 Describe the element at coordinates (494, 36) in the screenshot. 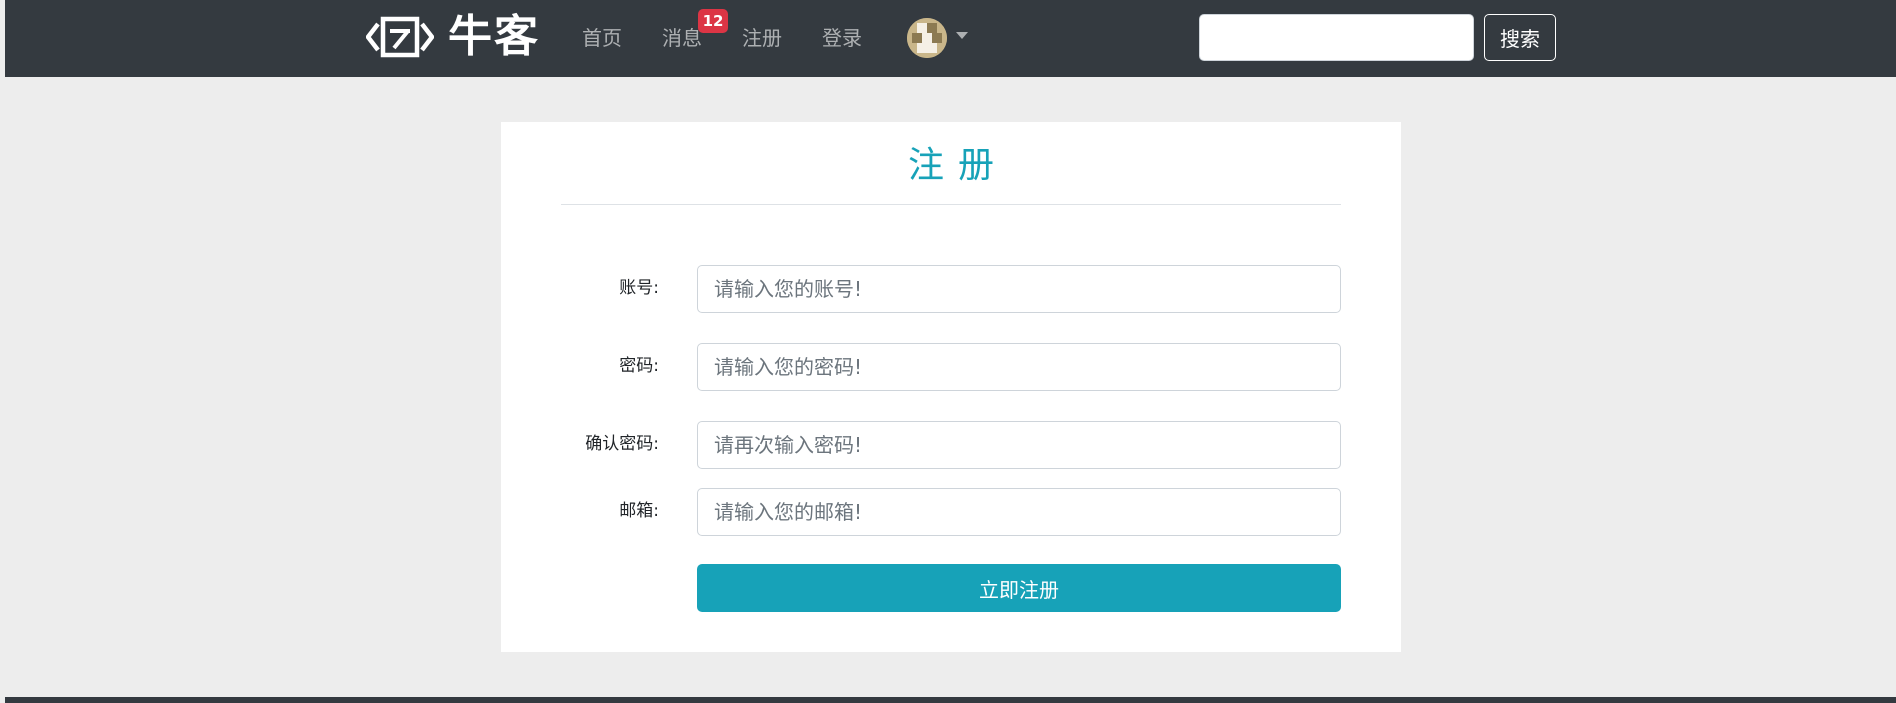

I see `brand-name: 牛客` at that location.